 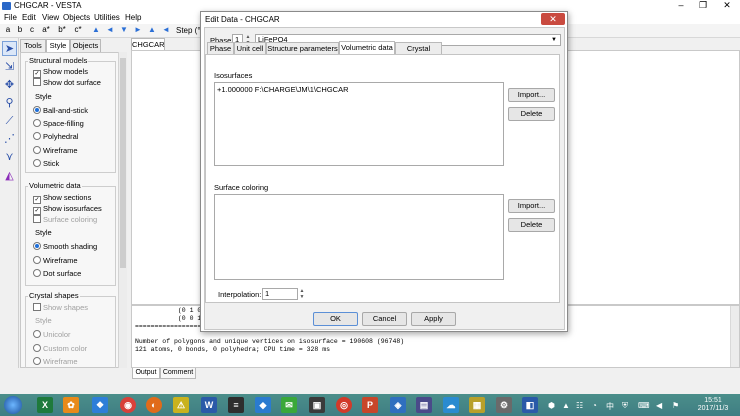 I want to click on isosurfaces-list: +1.000000 F:\CHARGE\JM\1\CHGCAR, so click(x=359, y=124).